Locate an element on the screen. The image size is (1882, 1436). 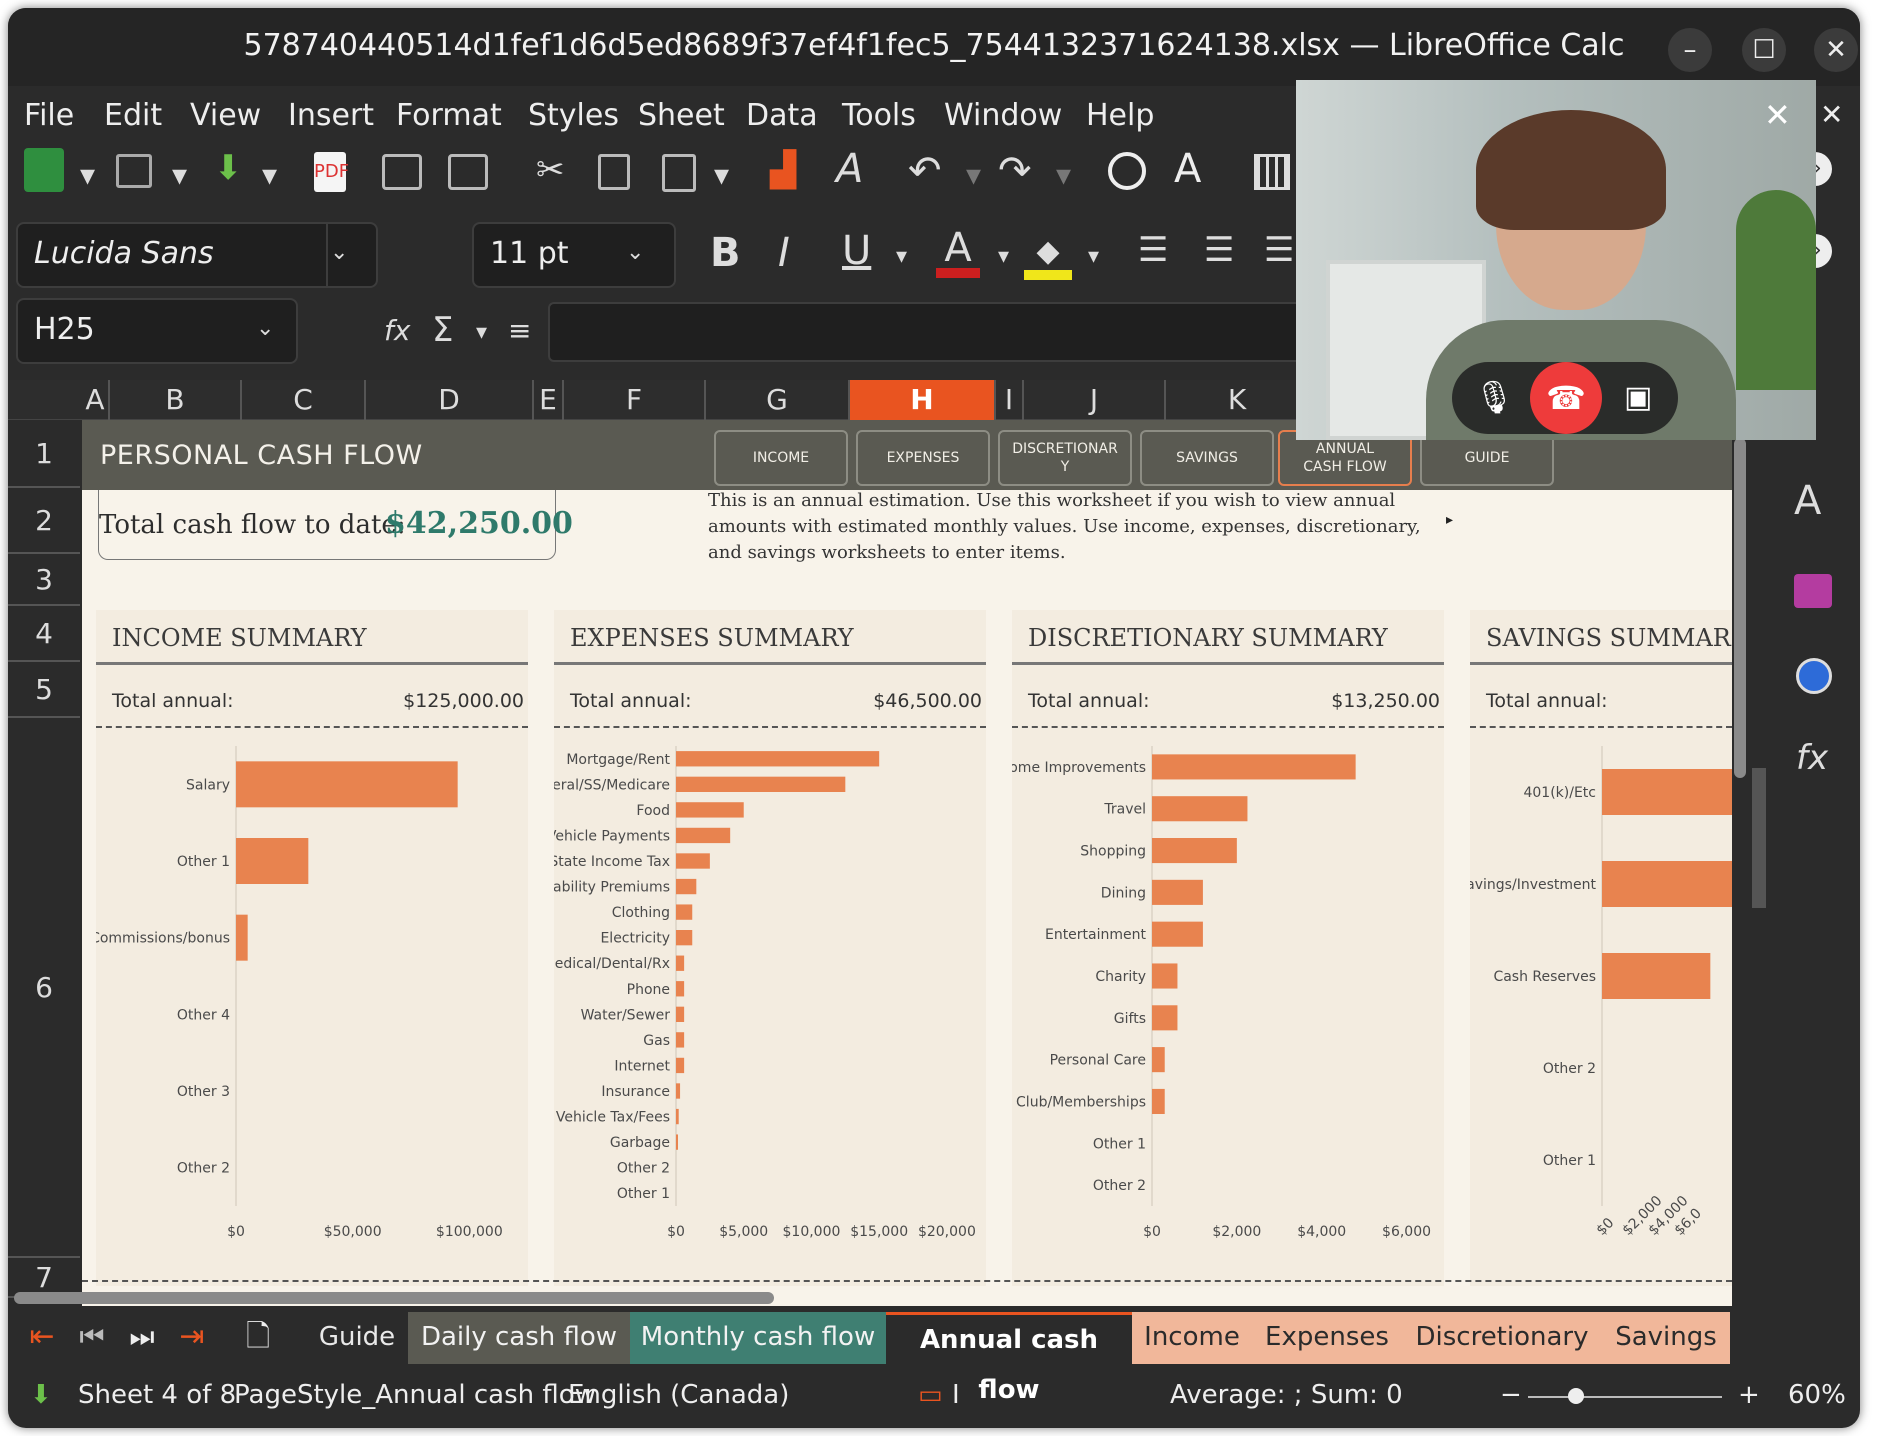
hang-up-icon: ☎ is located at coordinates (1566, 398).